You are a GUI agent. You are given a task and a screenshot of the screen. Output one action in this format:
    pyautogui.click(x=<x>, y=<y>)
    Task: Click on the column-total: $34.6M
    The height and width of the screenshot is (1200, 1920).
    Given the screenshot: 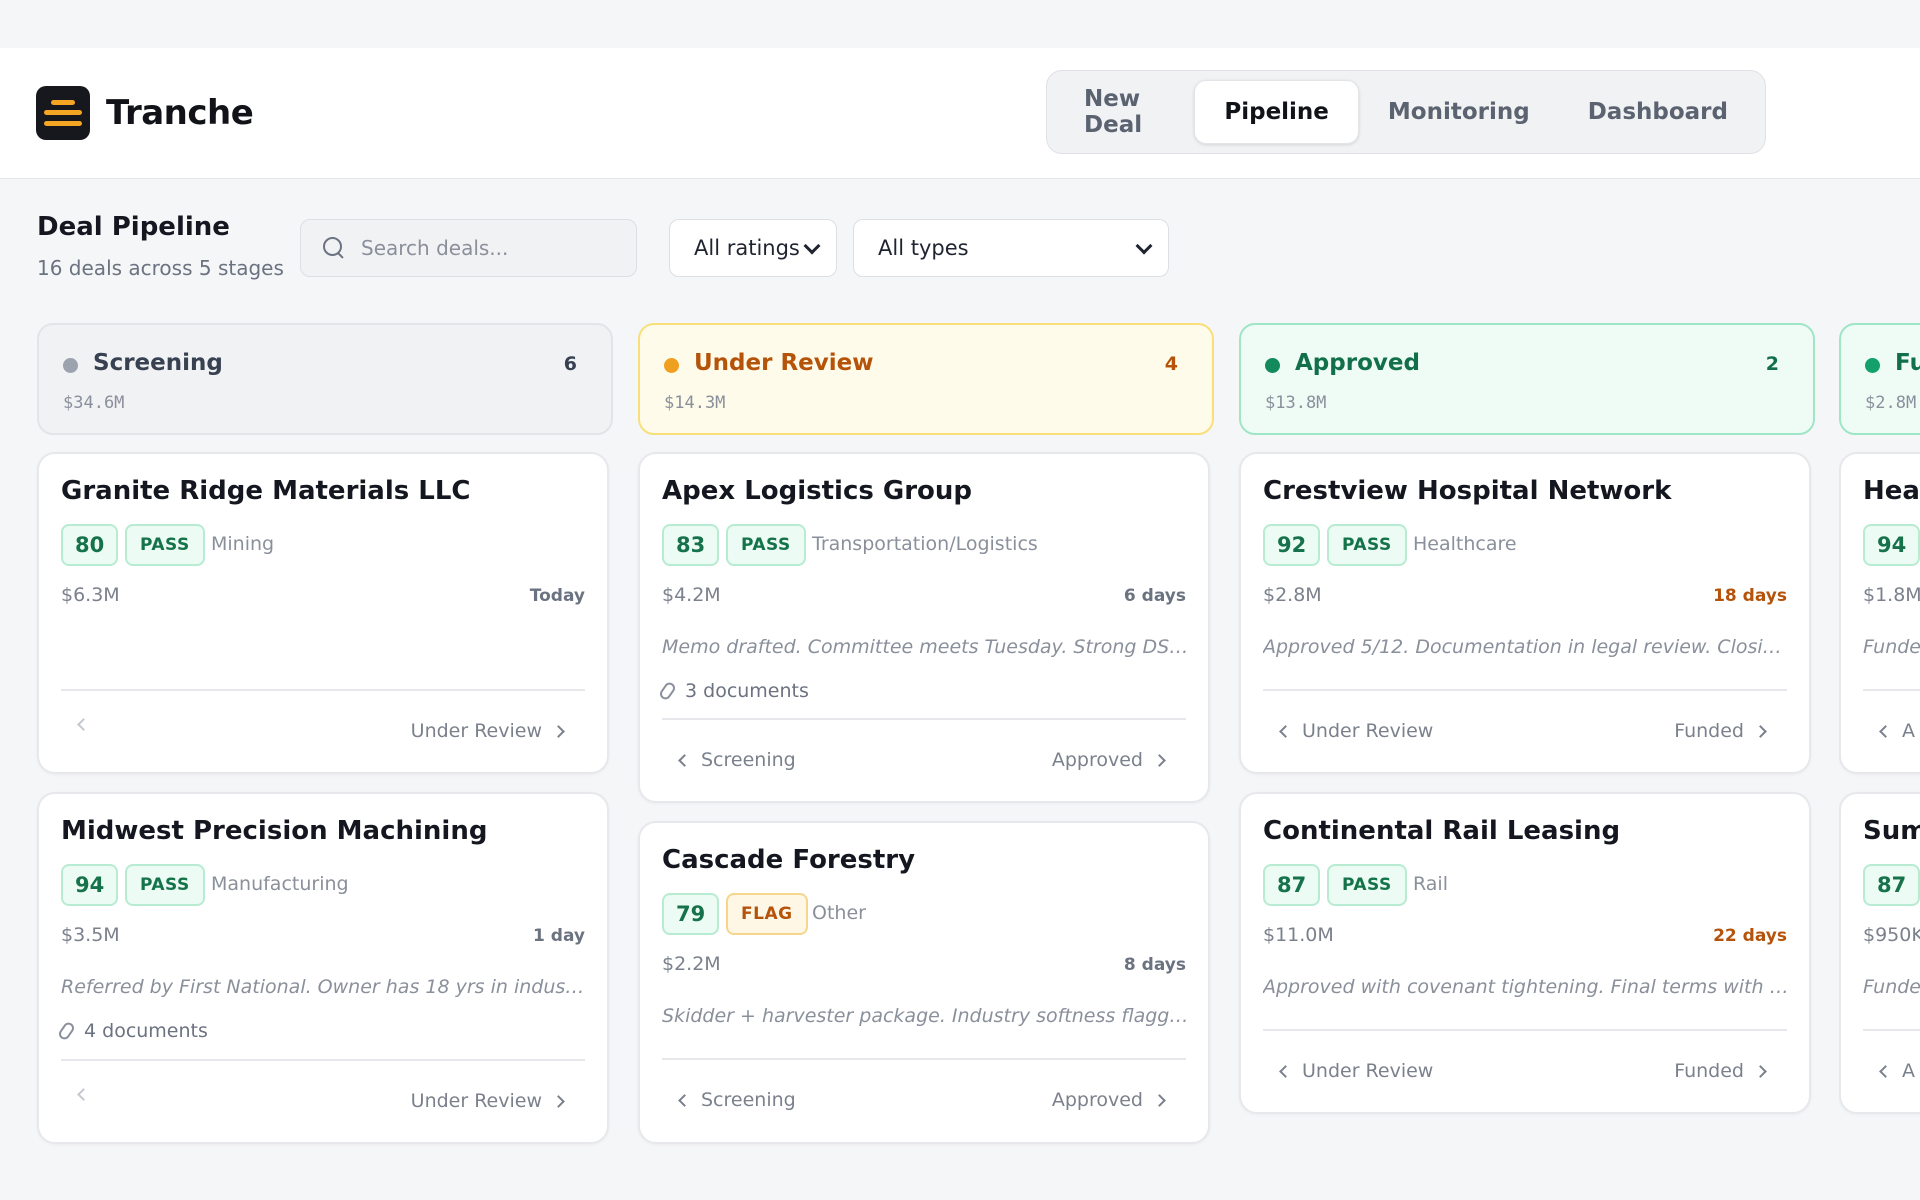 What is the action you would take?
    pyautogui.click(x=94, y=403)
    